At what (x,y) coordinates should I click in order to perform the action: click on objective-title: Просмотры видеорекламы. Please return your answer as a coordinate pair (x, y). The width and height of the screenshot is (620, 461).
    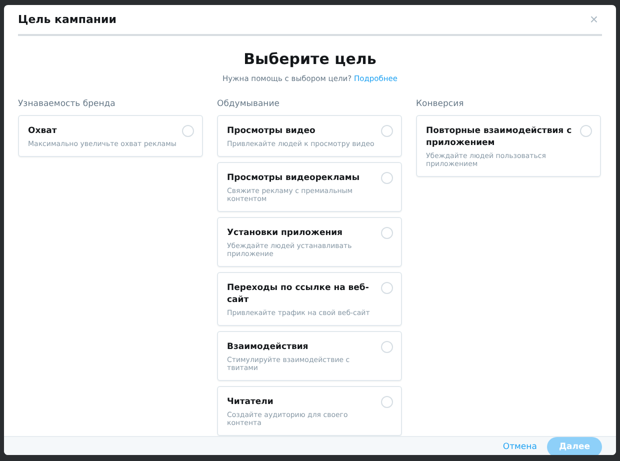
    Looking at the image, I should click on (294, 178).